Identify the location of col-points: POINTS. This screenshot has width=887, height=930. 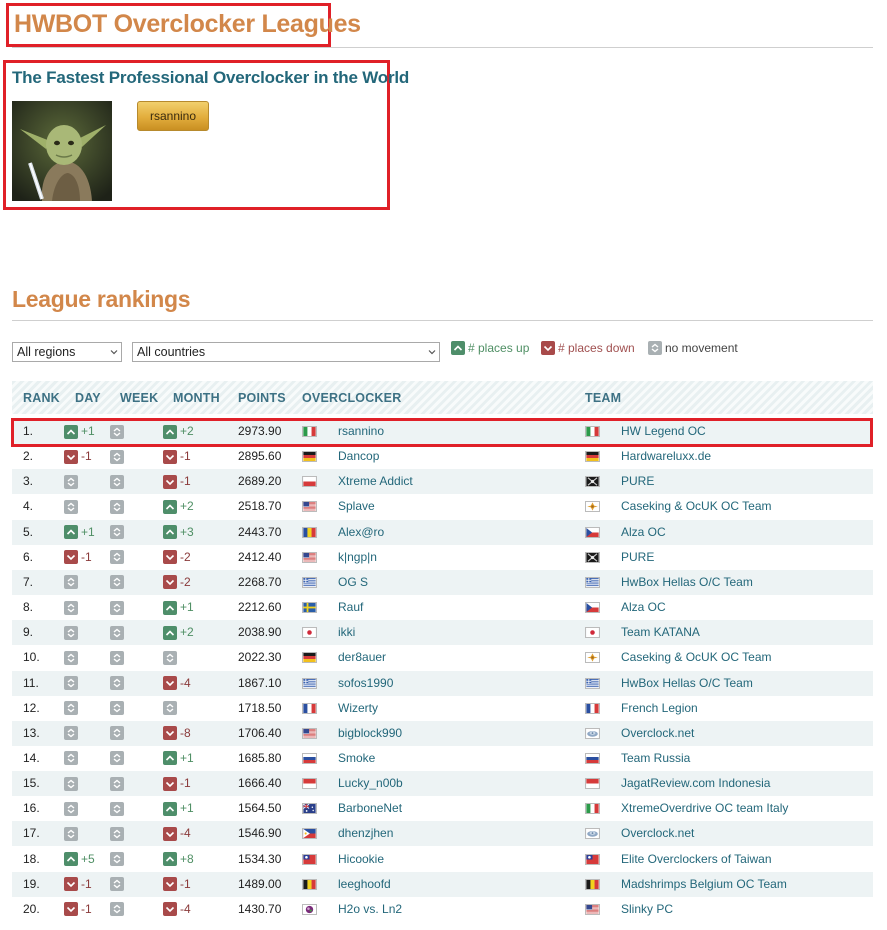
(262, 398).